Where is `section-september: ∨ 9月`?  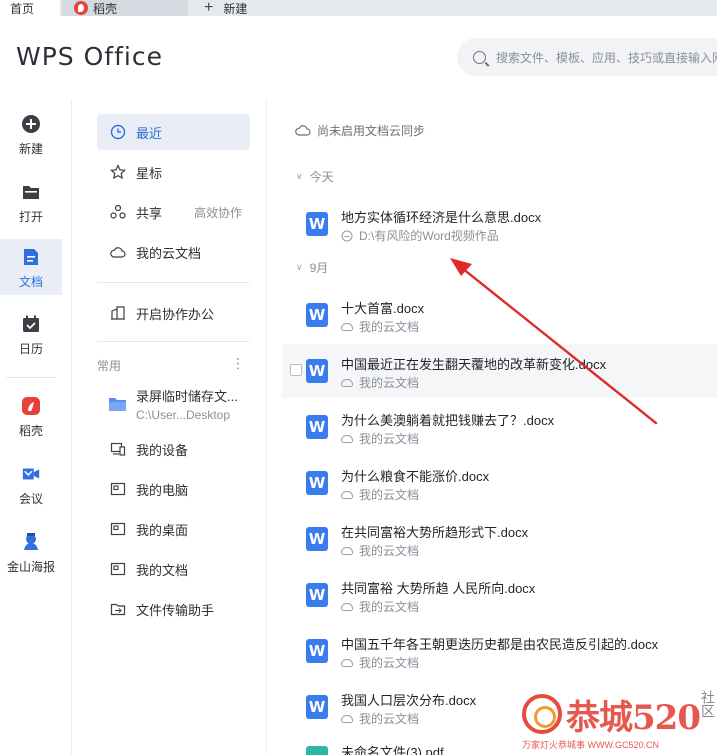 section-september: ∨ 9月 is located at coordinates (312, 267).